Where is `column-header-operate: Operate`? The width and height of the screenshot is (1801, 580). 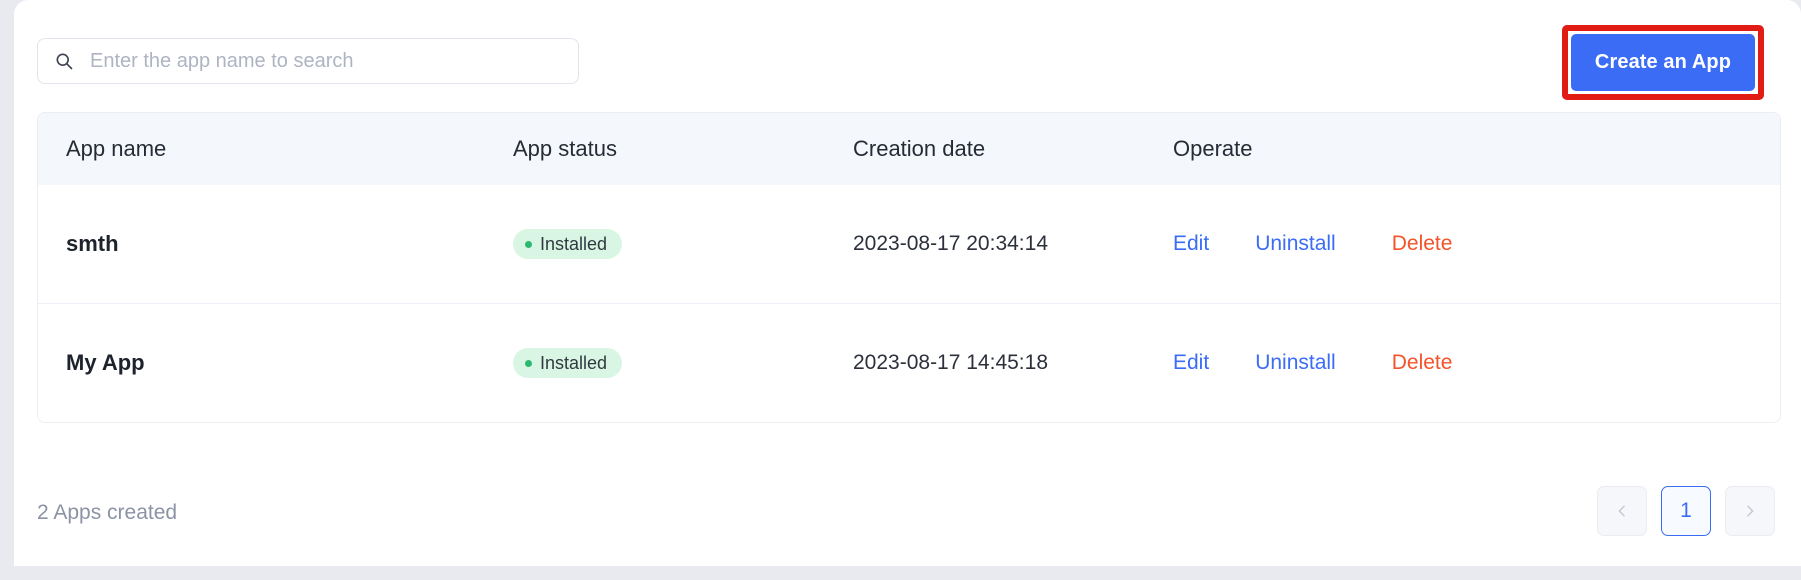 column-header-operate: Operate is located at coordinates (1213, 148).